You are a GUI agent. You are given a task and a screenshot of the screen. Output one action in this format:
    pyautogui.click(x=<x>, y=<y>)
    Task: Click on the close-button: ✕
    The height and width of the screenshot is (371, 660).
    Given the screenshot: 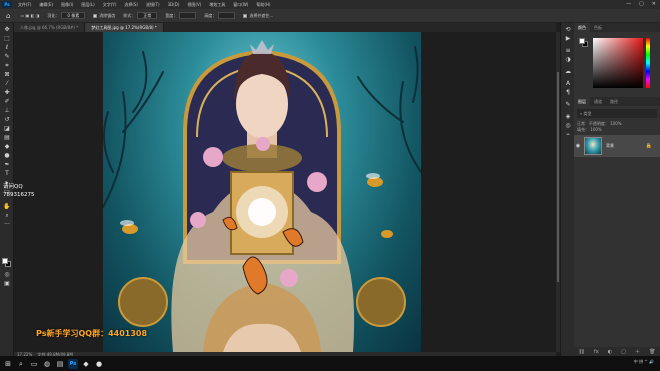 What is the action you would take?
    pyautogui.click(x=654, y=4)
    